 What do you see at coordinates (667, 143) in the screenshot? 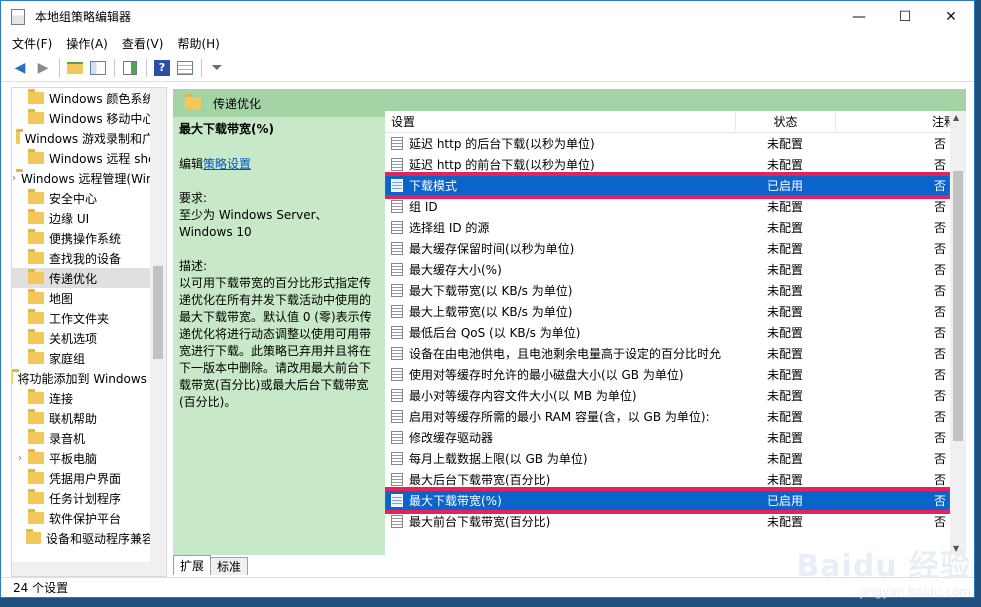
I see `table-row: 延迟 http 的后台下载(以秒为单位) 未配置 否` at bounding box center [667, 143].